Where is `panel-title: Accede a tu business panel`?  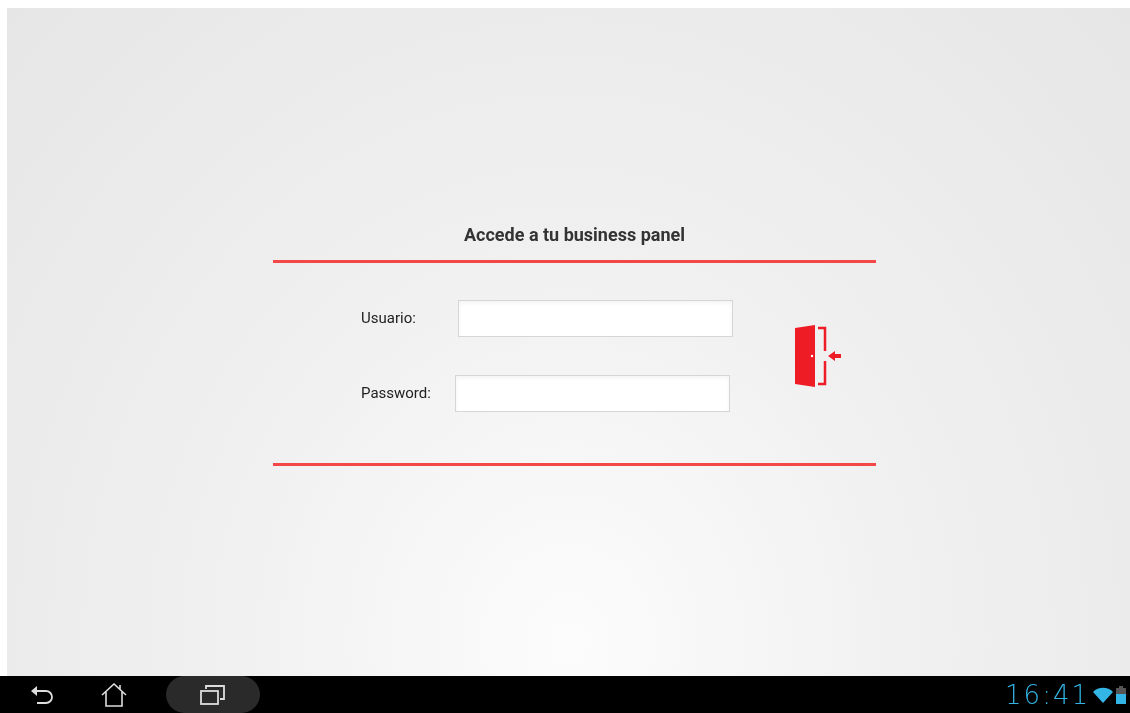
panel-title: Accede a tu business panel is located at coordinates (574, 235).